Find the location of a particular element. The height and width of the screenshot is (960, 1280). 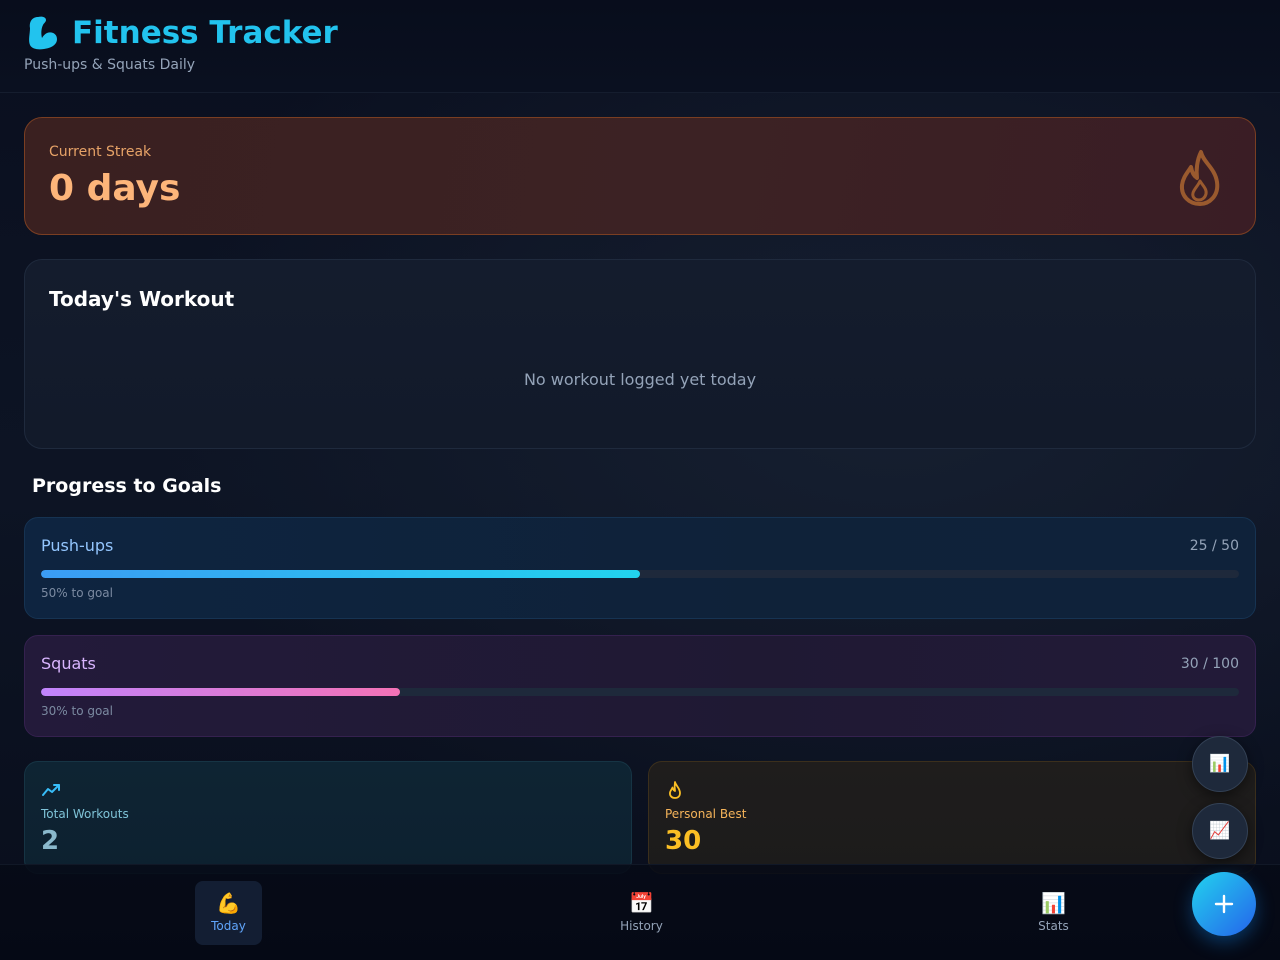

plus-icon is located at coordinates (1224, 904).